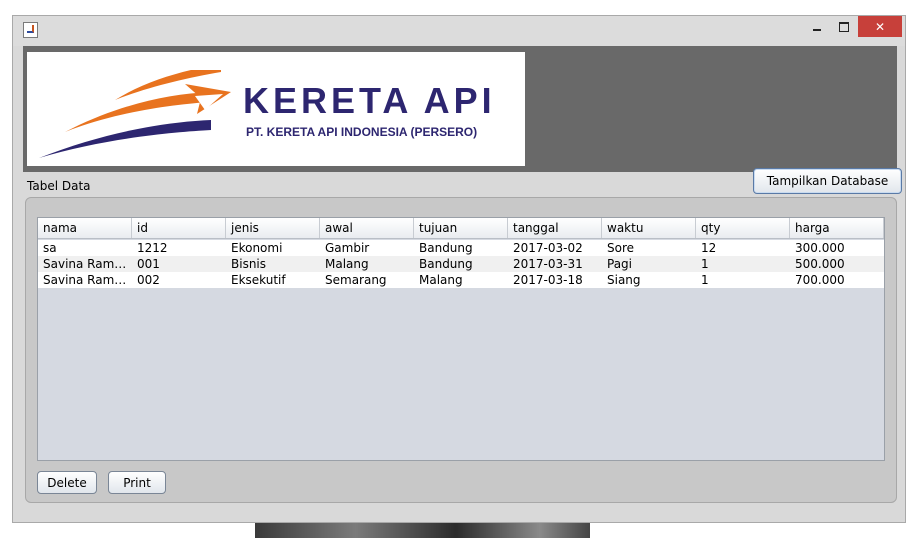  I want to click on cell-id: 002, so click(148, 280).